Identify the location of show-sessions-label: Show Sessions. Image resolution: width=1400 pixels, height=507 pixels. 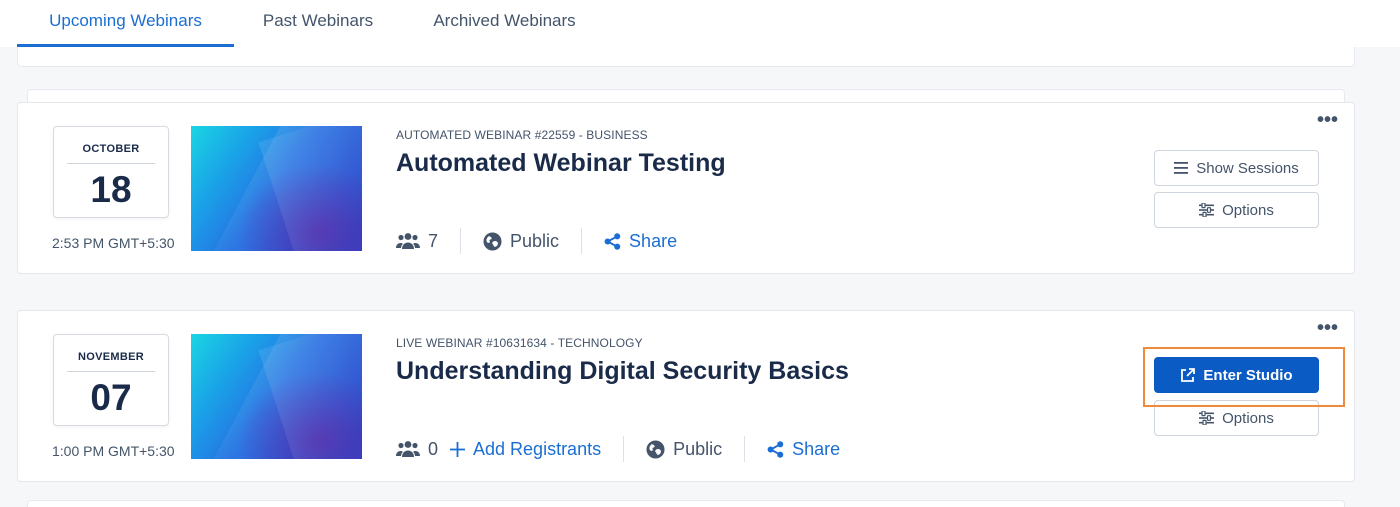
(1247, 168).